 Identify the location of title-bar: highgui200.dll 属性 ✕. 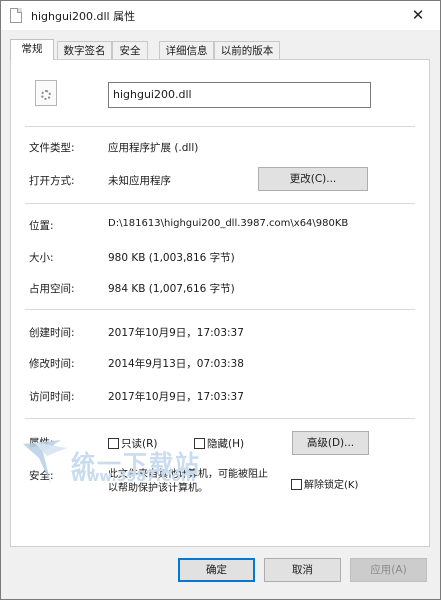
(220, 15).